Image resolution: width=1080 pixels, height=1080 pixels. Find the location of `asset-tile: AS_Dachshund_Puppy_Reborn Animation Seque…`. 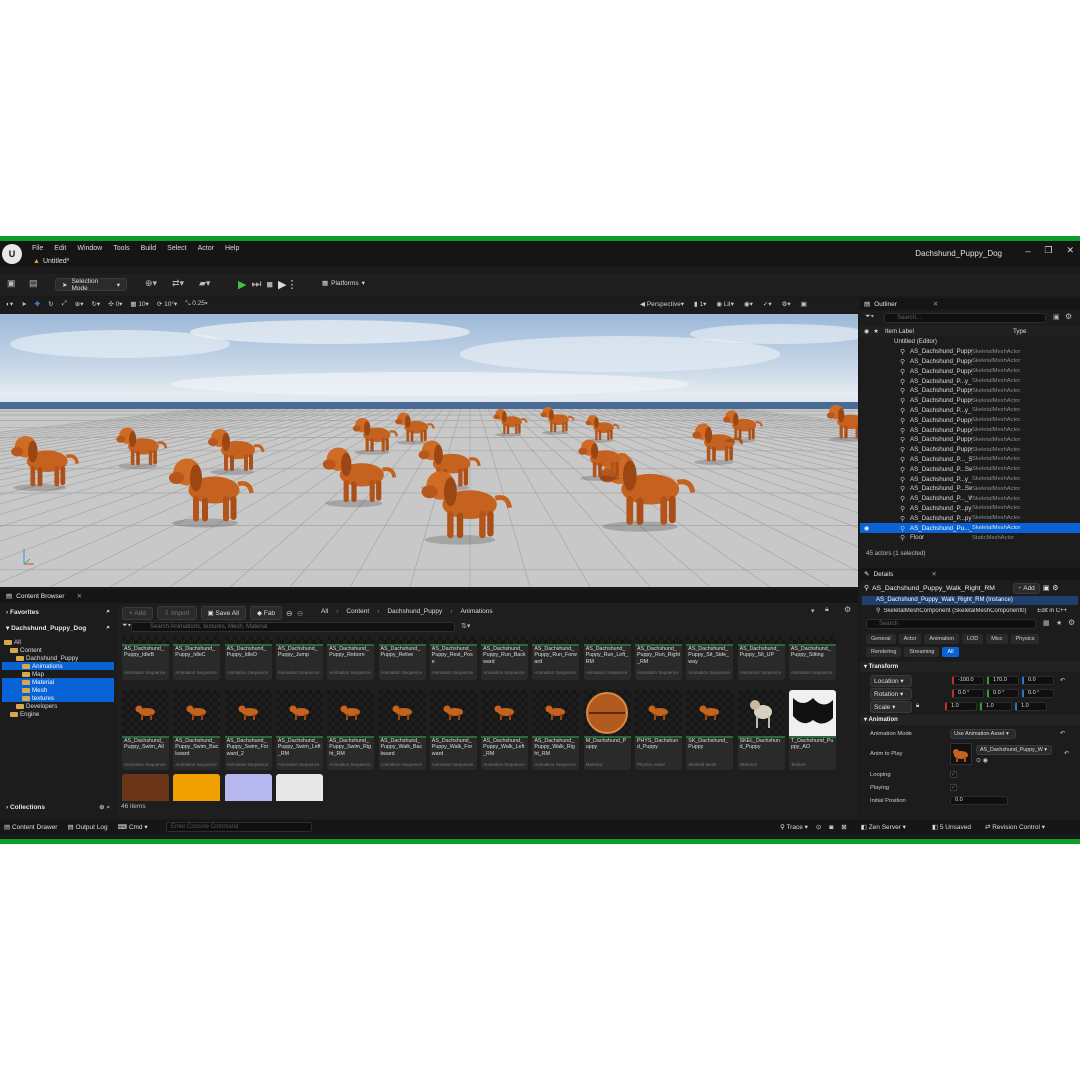

asset-tile: AS_Dachshund_Puppy_Reborn Animation Seque… is located at coordinates (351, 658).